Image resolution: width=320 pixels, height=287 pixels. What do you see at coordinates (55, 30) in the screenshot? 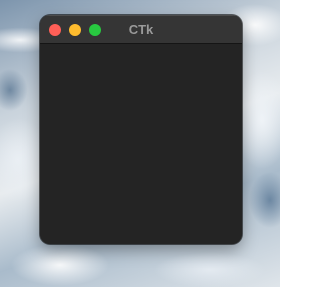
I see `close-button` at bounding box center [55, 30].